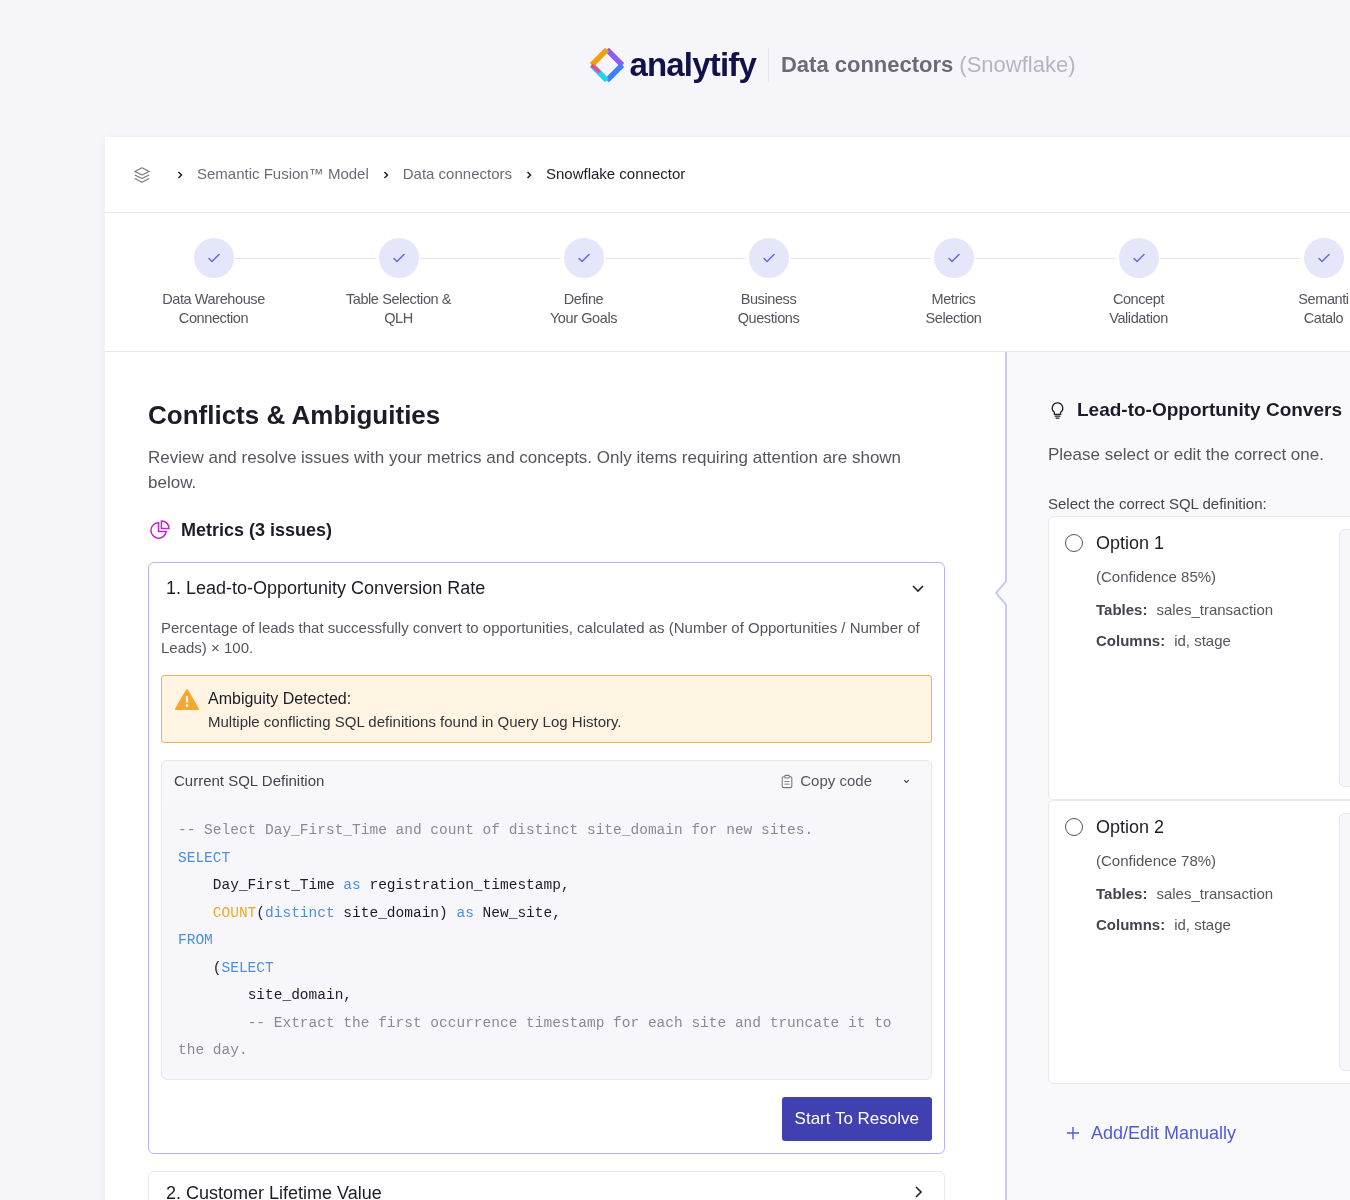  What do you see at coordinates (768, 299) in the screenshot?
I see `step-label: Business` at bounding box center [768, 299].